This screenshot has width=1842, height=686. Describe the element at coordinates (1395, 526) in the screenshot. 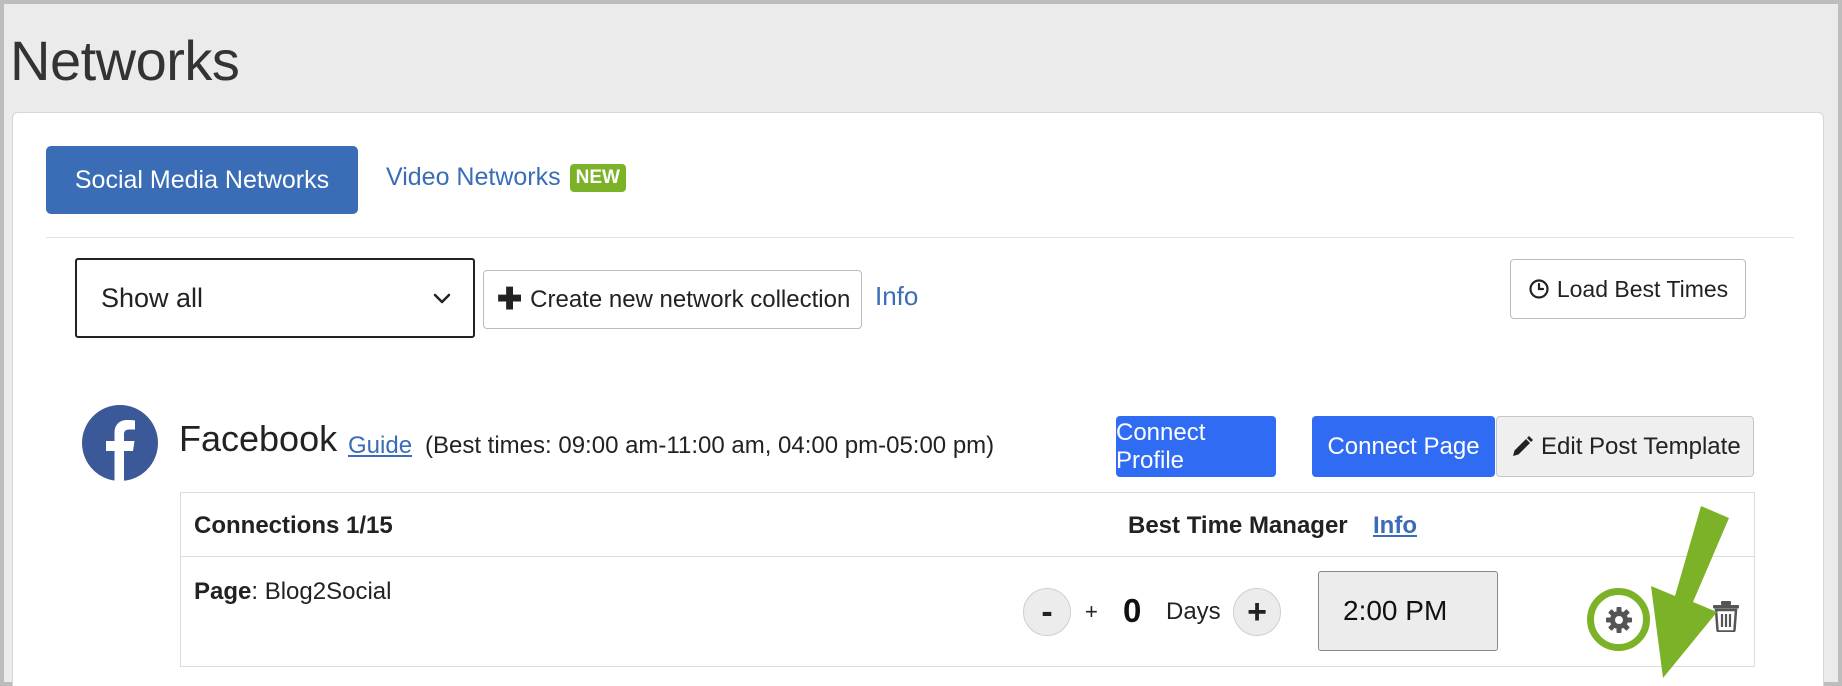

I see `best-time-manager-info-link: Info` at that location.